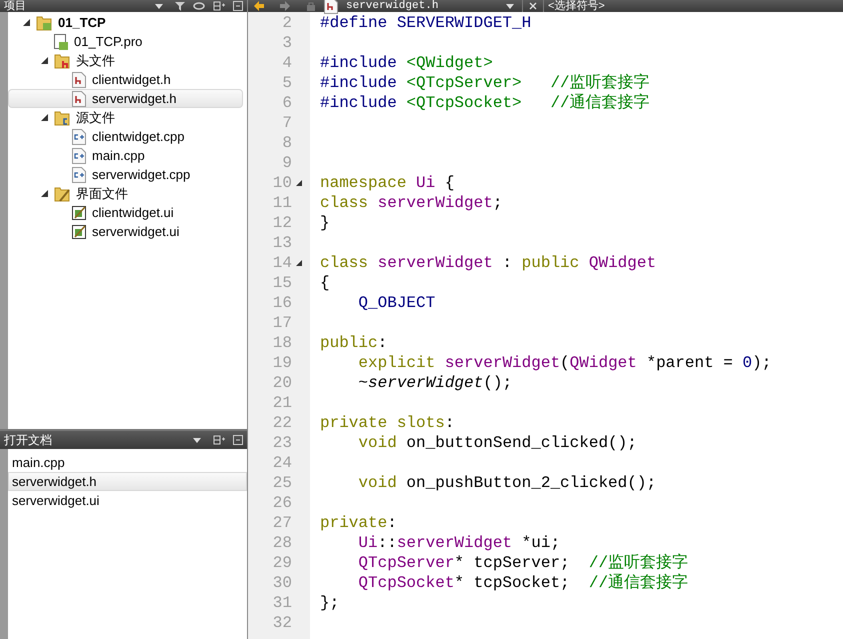  What do you see at coordinates (44, 22) in the screenshot?
I see `project-folder-icon` at bounding box center [44, 22].